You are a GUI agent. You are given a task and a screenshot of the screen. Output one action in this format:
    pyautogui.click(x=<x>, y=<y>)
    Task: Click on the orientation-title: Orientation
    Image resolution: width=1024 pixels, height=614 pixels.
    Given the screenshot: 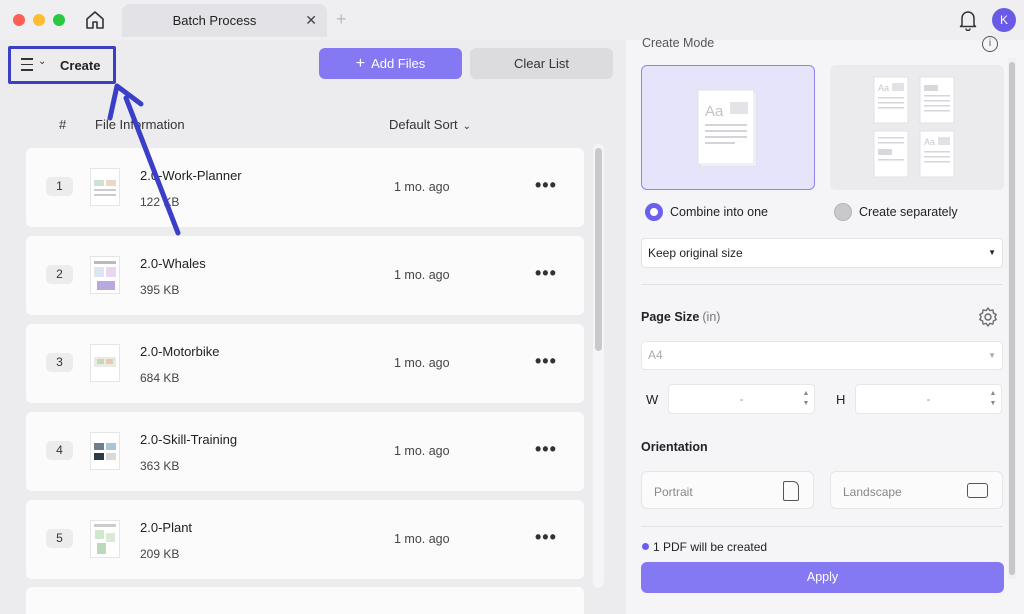 What is the action you would take?
    pyautogui.click(x=674, y=447)
    